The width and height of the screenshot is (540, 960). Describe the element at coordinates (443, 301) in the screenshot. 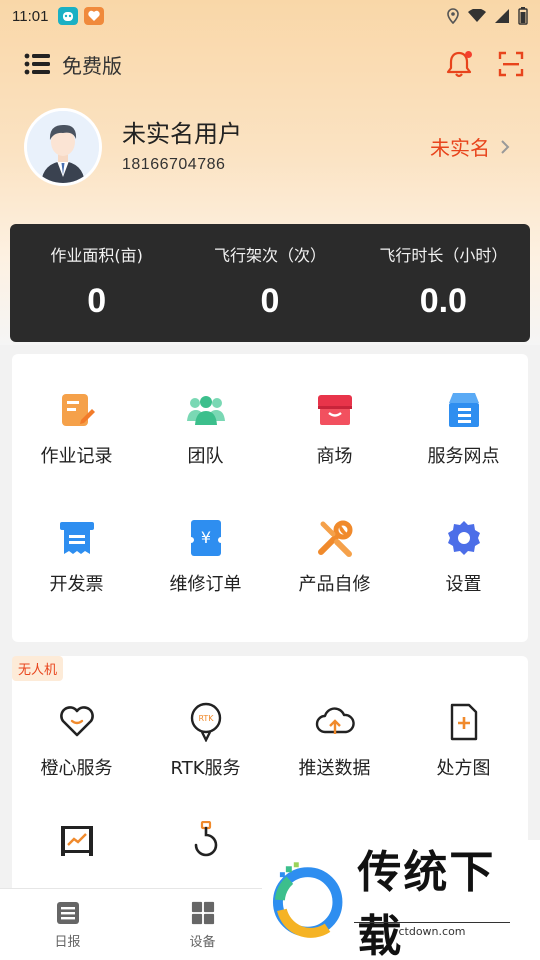

I see `stat-value: 0.0` at that location.